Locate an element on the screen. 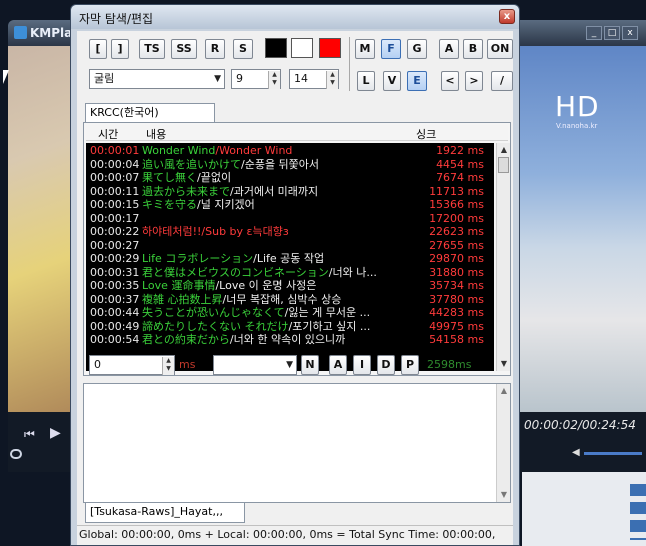 This screenshot has height=546, width=646. volume-slider is located at coordinates (613, 453).